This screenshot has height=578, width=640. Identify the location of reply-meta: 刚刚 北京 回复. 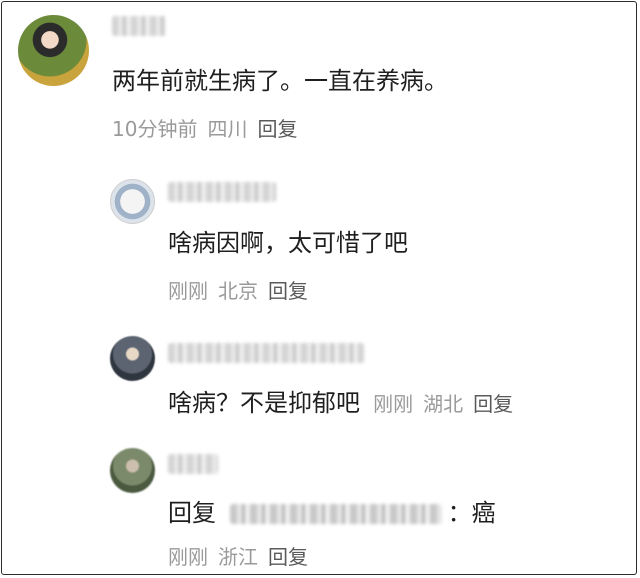
(243, 291).